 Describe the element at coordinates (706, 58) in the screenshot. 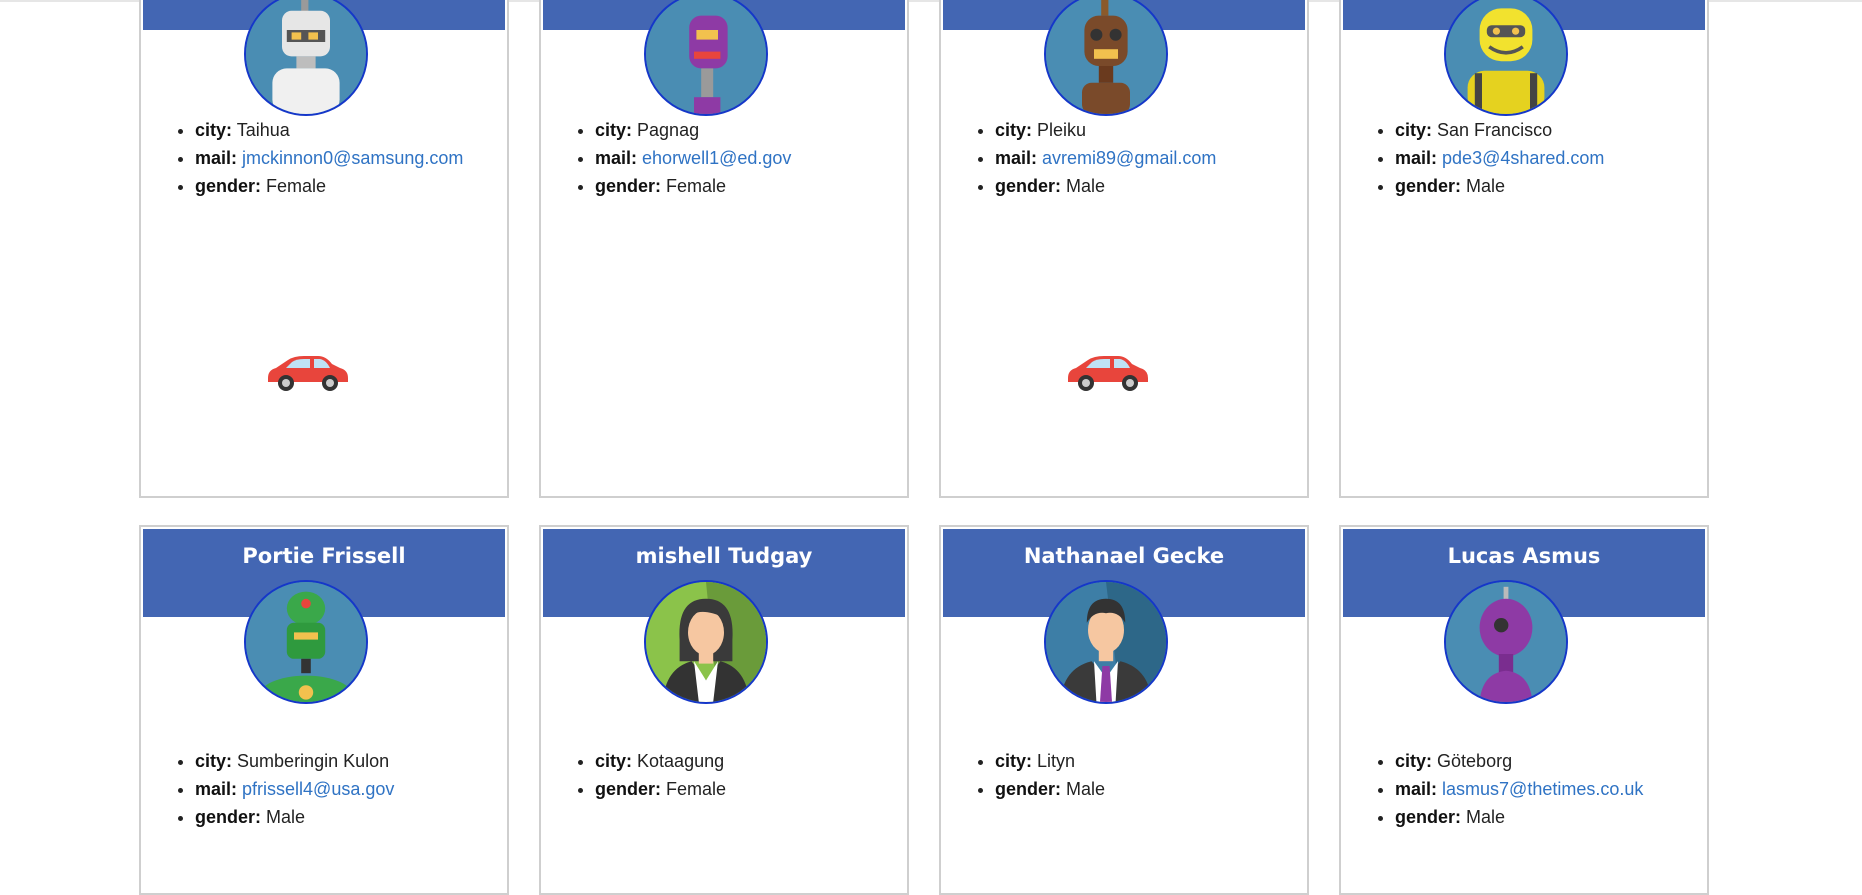

I see `robot-purple-avatar` at that location.